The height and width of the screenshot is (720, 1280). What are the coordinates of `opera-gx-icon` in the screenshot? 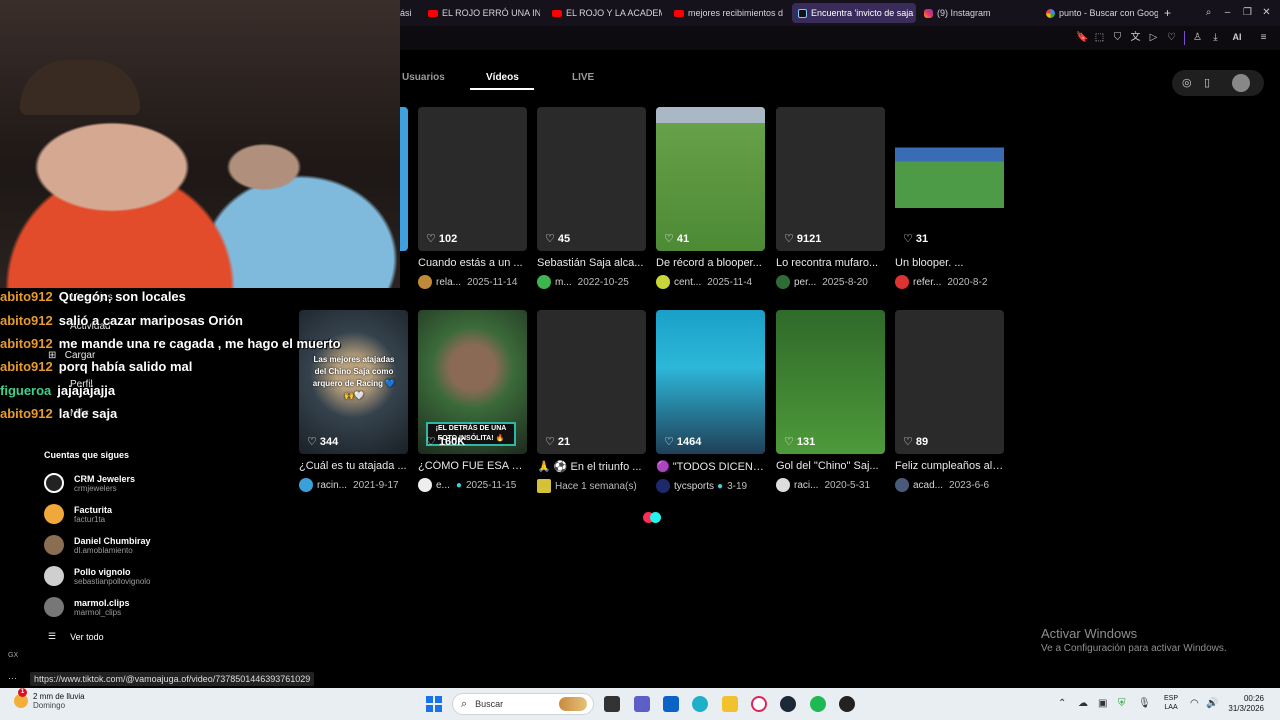 It's located at (759, 704).